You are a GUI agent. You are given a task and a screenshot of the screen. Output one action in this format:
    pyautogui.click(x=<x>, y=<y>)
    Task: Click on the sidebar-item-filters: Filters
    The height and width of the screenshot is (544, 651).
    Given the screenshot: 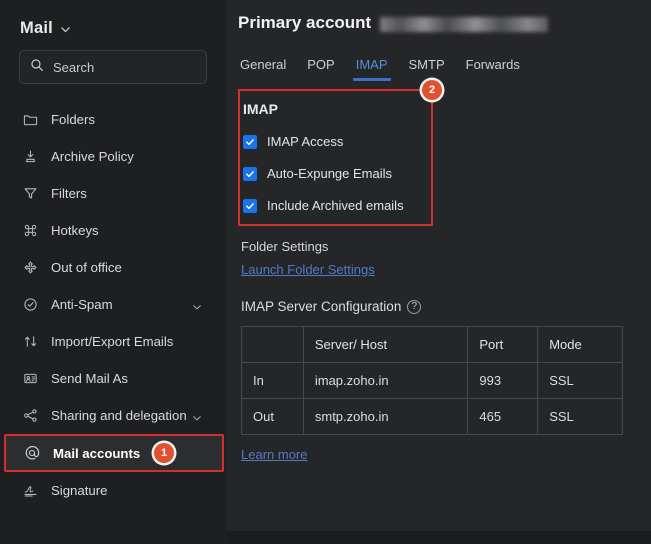 What is the action you would take?
    pyautogui.click(x=113, y=193)
    